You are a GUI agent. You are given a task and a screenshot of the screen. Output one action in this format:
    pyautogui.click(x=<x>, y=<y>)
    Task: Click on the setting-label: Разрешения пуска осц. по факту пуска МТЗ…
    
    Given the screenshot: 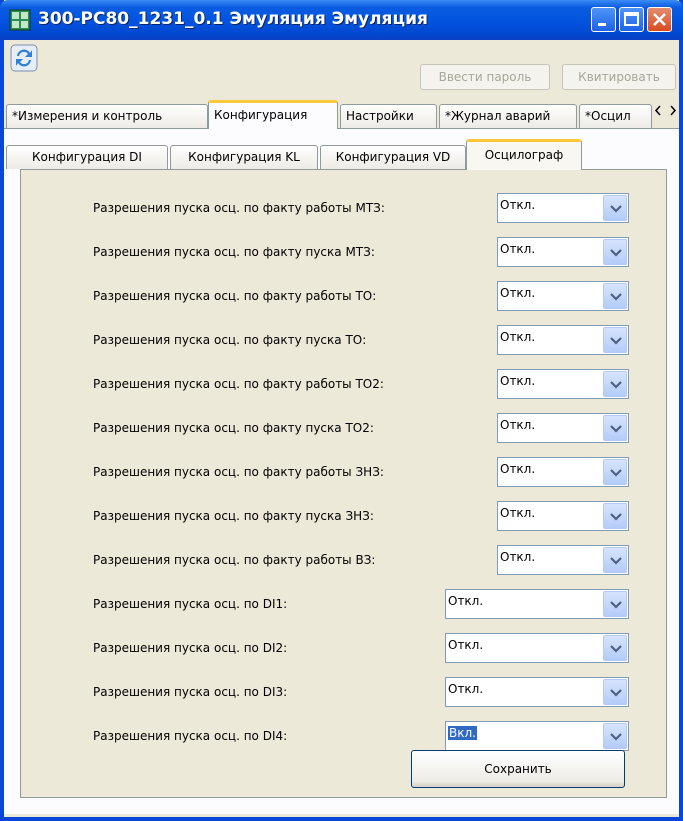 What is the action you would take?
    pyautogui.click(x=234, y=252)
    